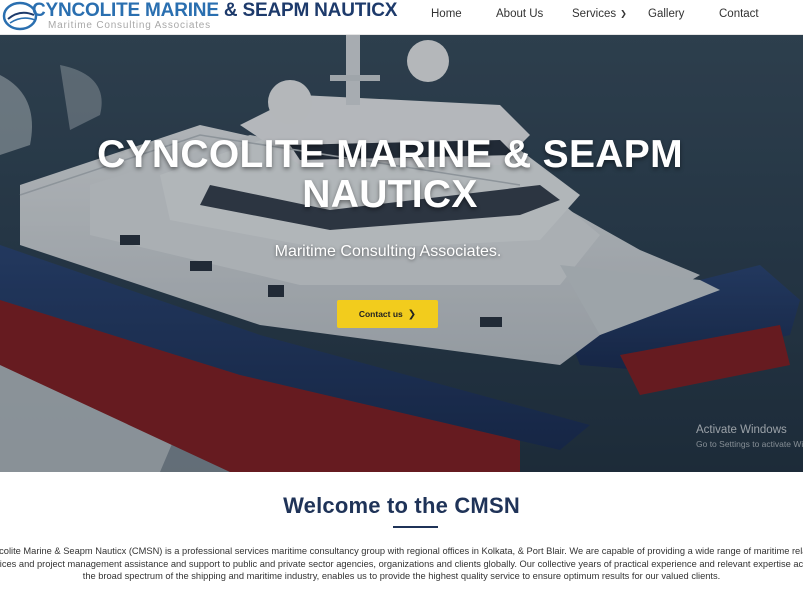 Image resolution: width=803 pixels, height=601 pixels. I want to click on contact-us-button: Contact us ❯, so click(387, 314).